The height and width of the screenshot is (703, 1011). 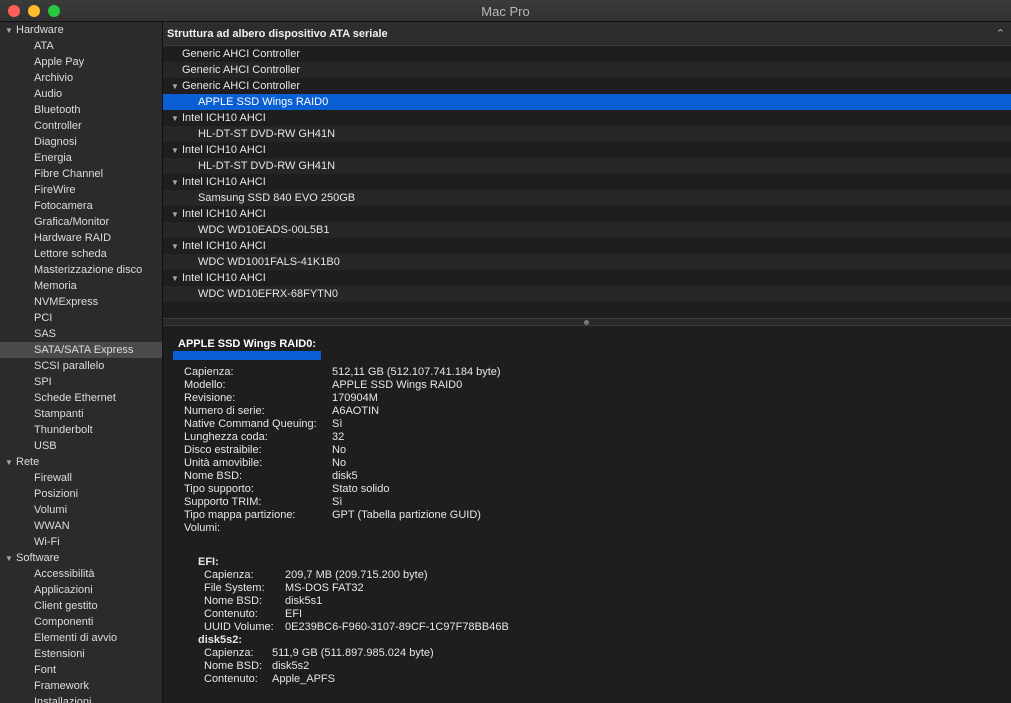 I want to click on sidebar-item-bluetooth: Bluetooth, so click(x=81, y=110).